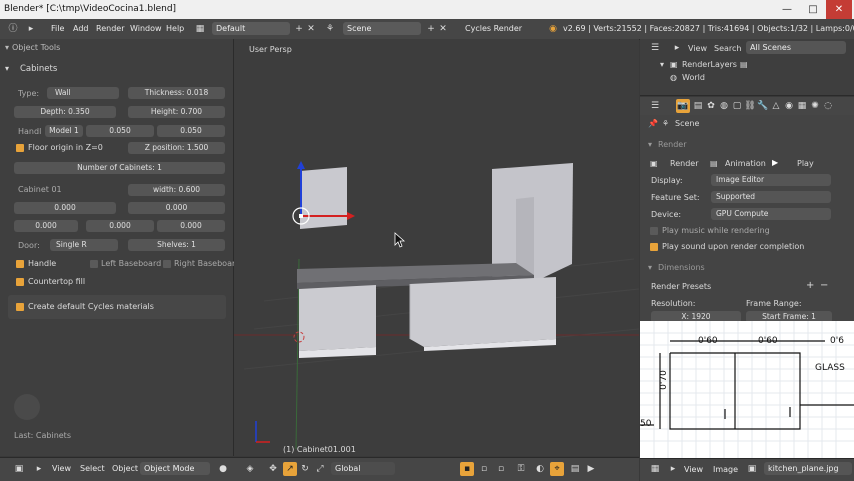 This screenshot has width=854, height=481. Describe the element at coordinates (200, 29) in the screenshot. I see `screen-layout-icon: ▦` at that location.